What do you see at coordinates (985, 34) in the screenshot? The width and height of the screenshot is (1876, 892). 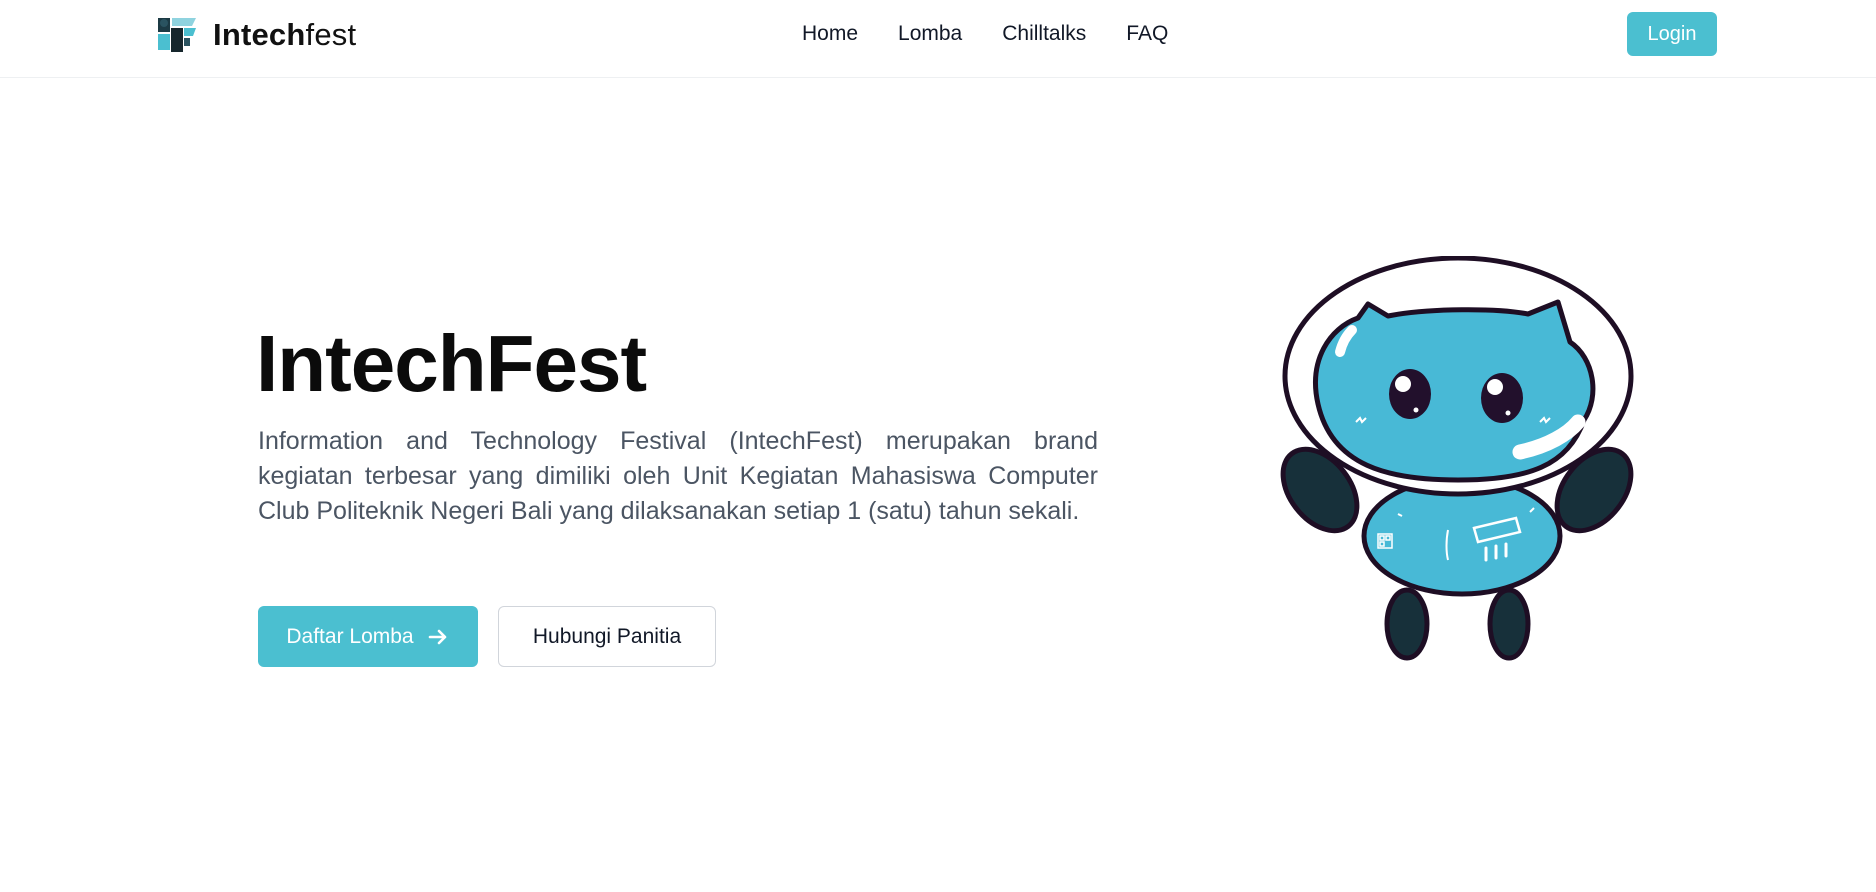 I see `main-nav: Home Lomba Chilltalks FAQ` at bounding box center [985, 34].